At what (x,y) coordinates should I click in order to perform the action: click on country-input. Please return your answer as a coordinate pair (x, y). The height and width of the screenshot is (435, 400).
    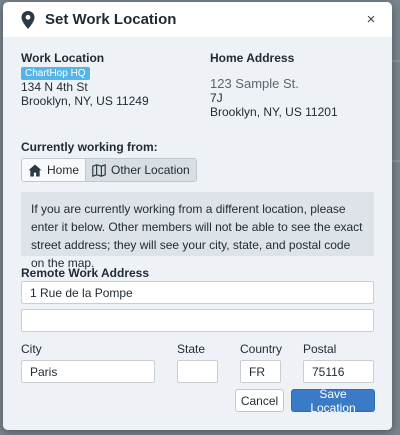
    Looking at the image, I should click on (260, 371).